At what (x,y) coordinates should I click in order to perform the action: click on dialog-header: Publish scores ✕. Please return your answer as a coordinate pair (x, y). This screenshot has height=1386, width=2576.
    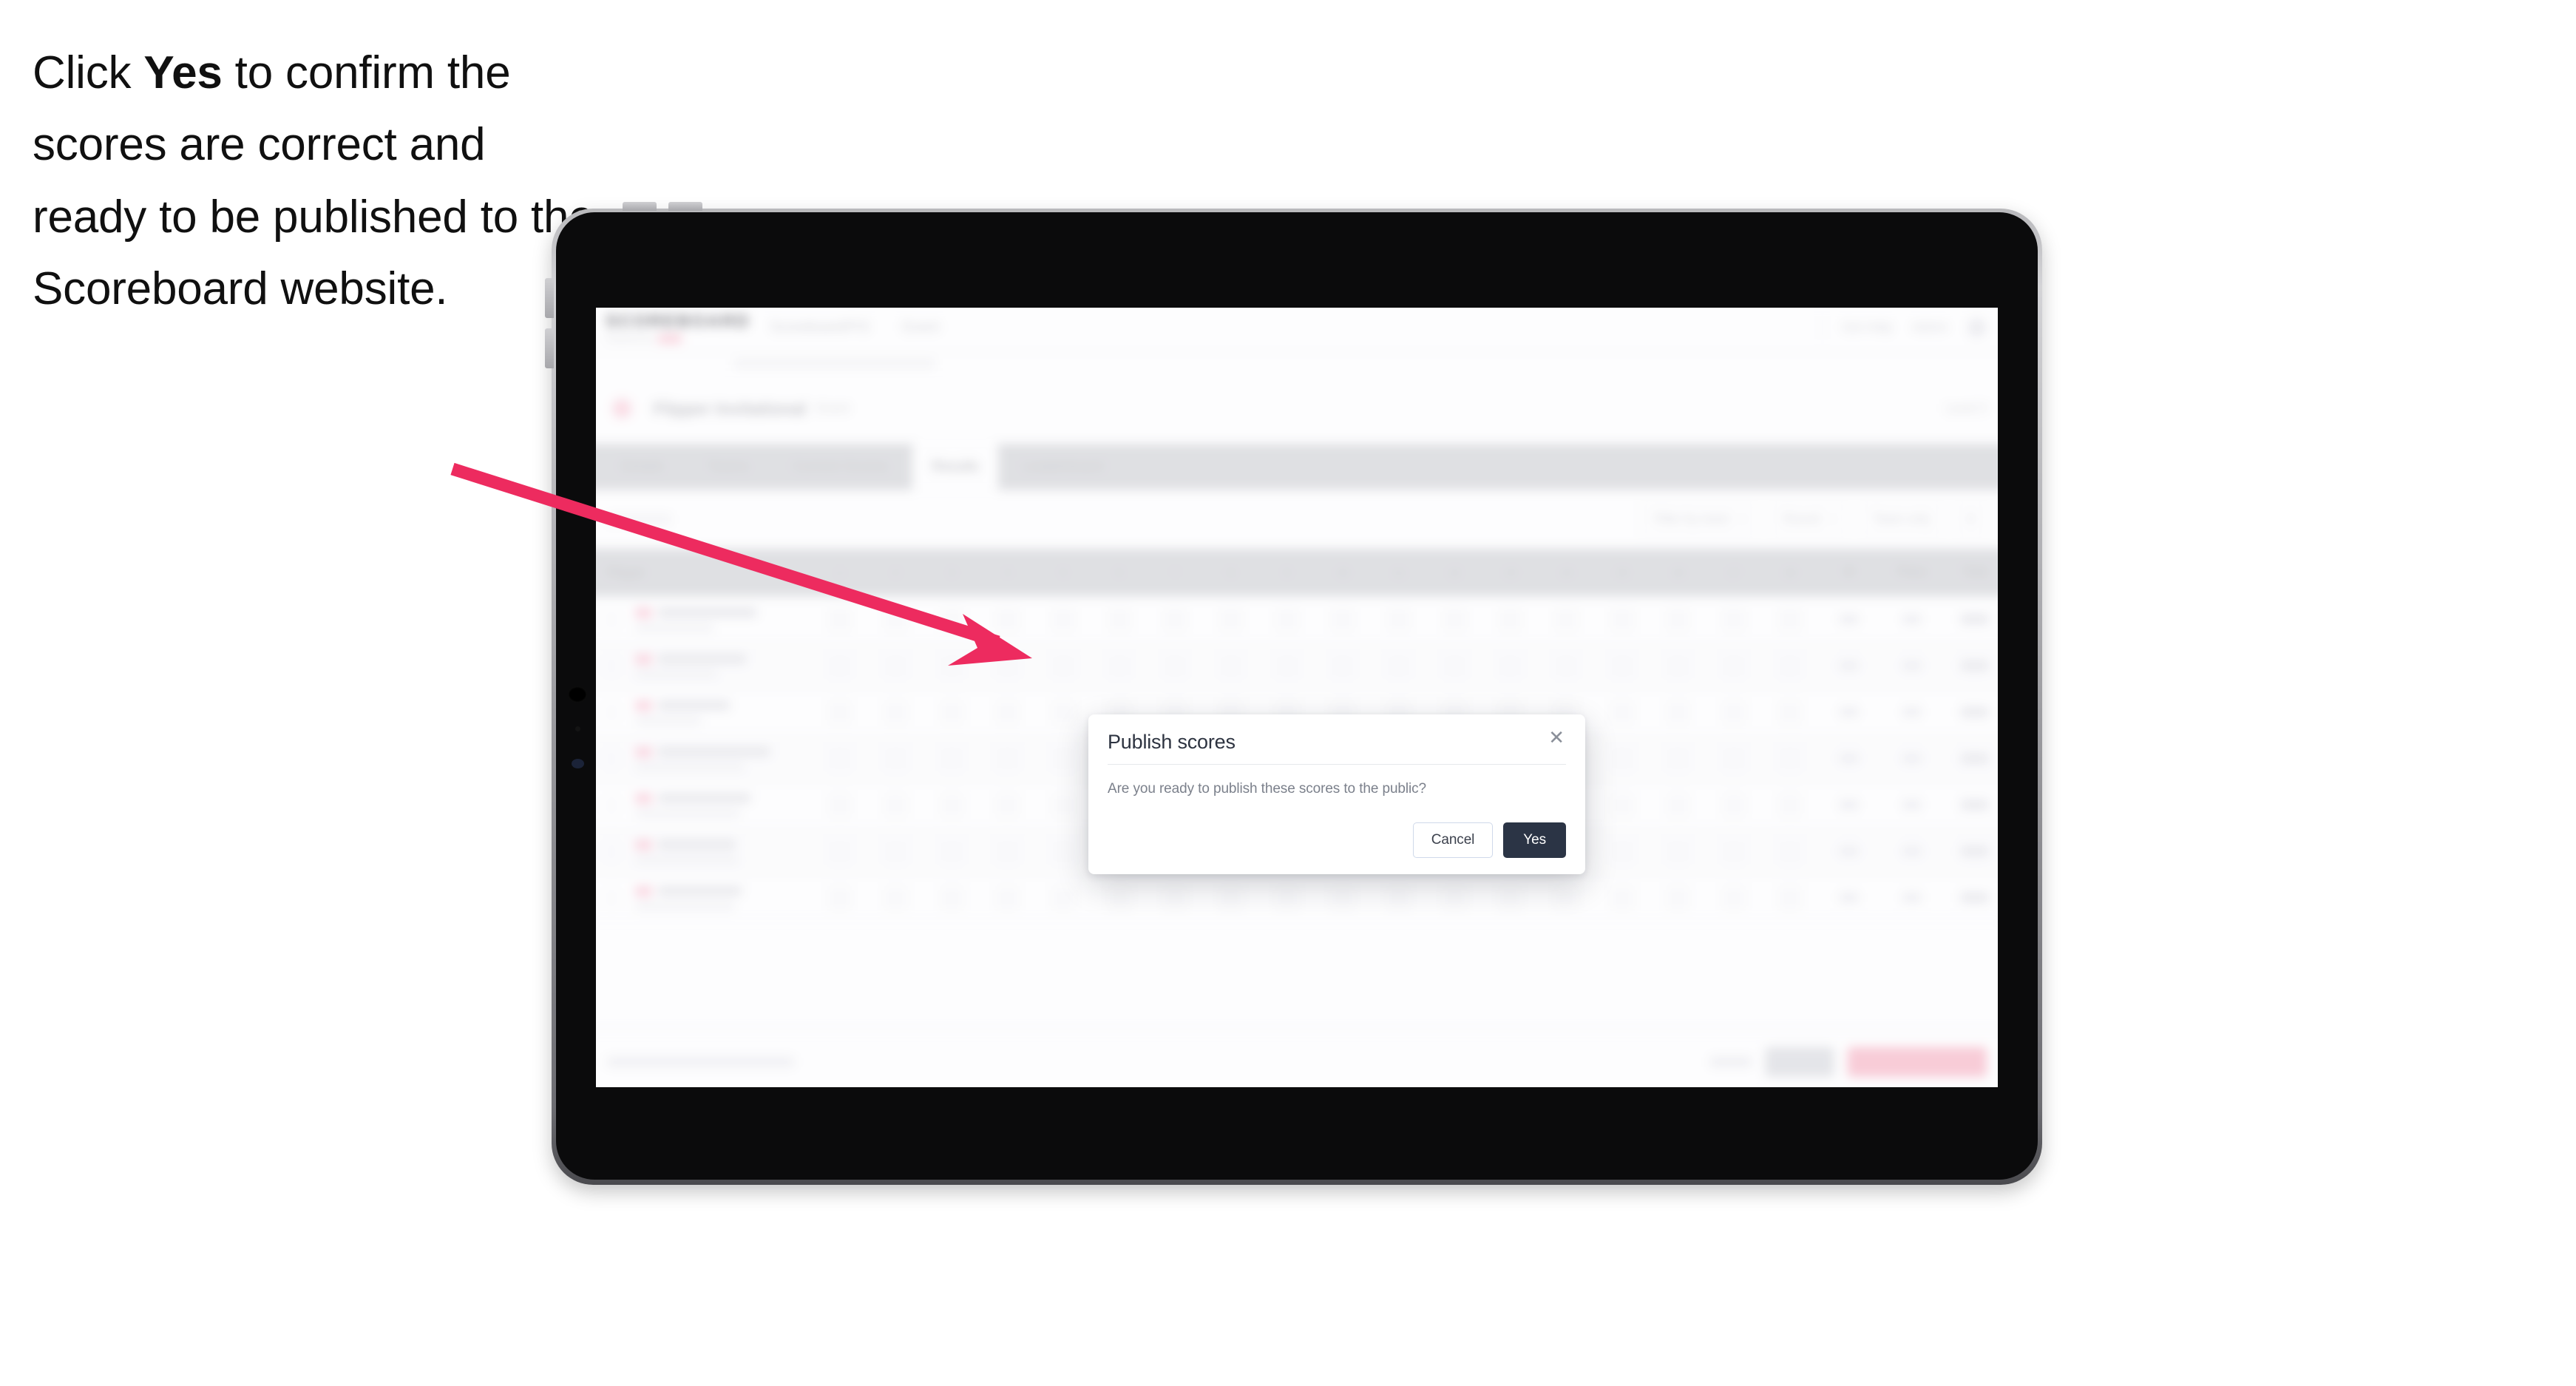
    Looking at the image, I should click on (1337, 746).